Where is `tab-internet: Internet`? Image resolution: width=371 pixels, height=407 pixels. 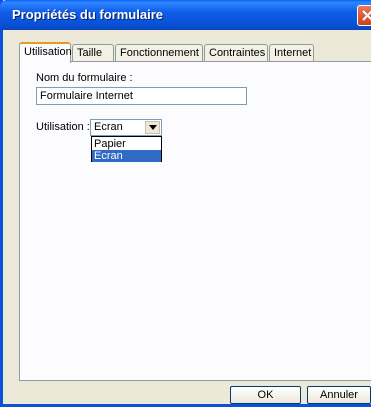 tab-internet: Internet is located at coordinates (291, 52).